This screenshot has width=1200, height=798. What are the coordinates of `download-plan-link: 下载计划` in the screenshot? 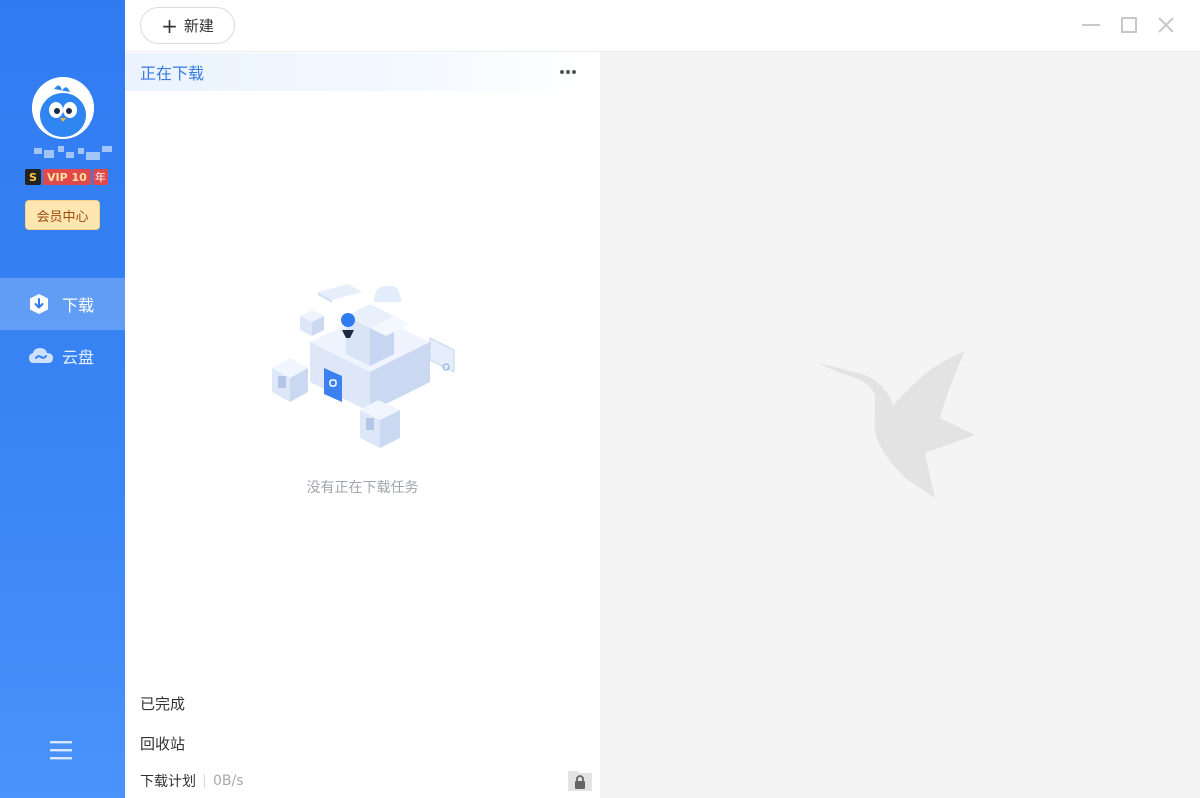 It's located at (168, 781).